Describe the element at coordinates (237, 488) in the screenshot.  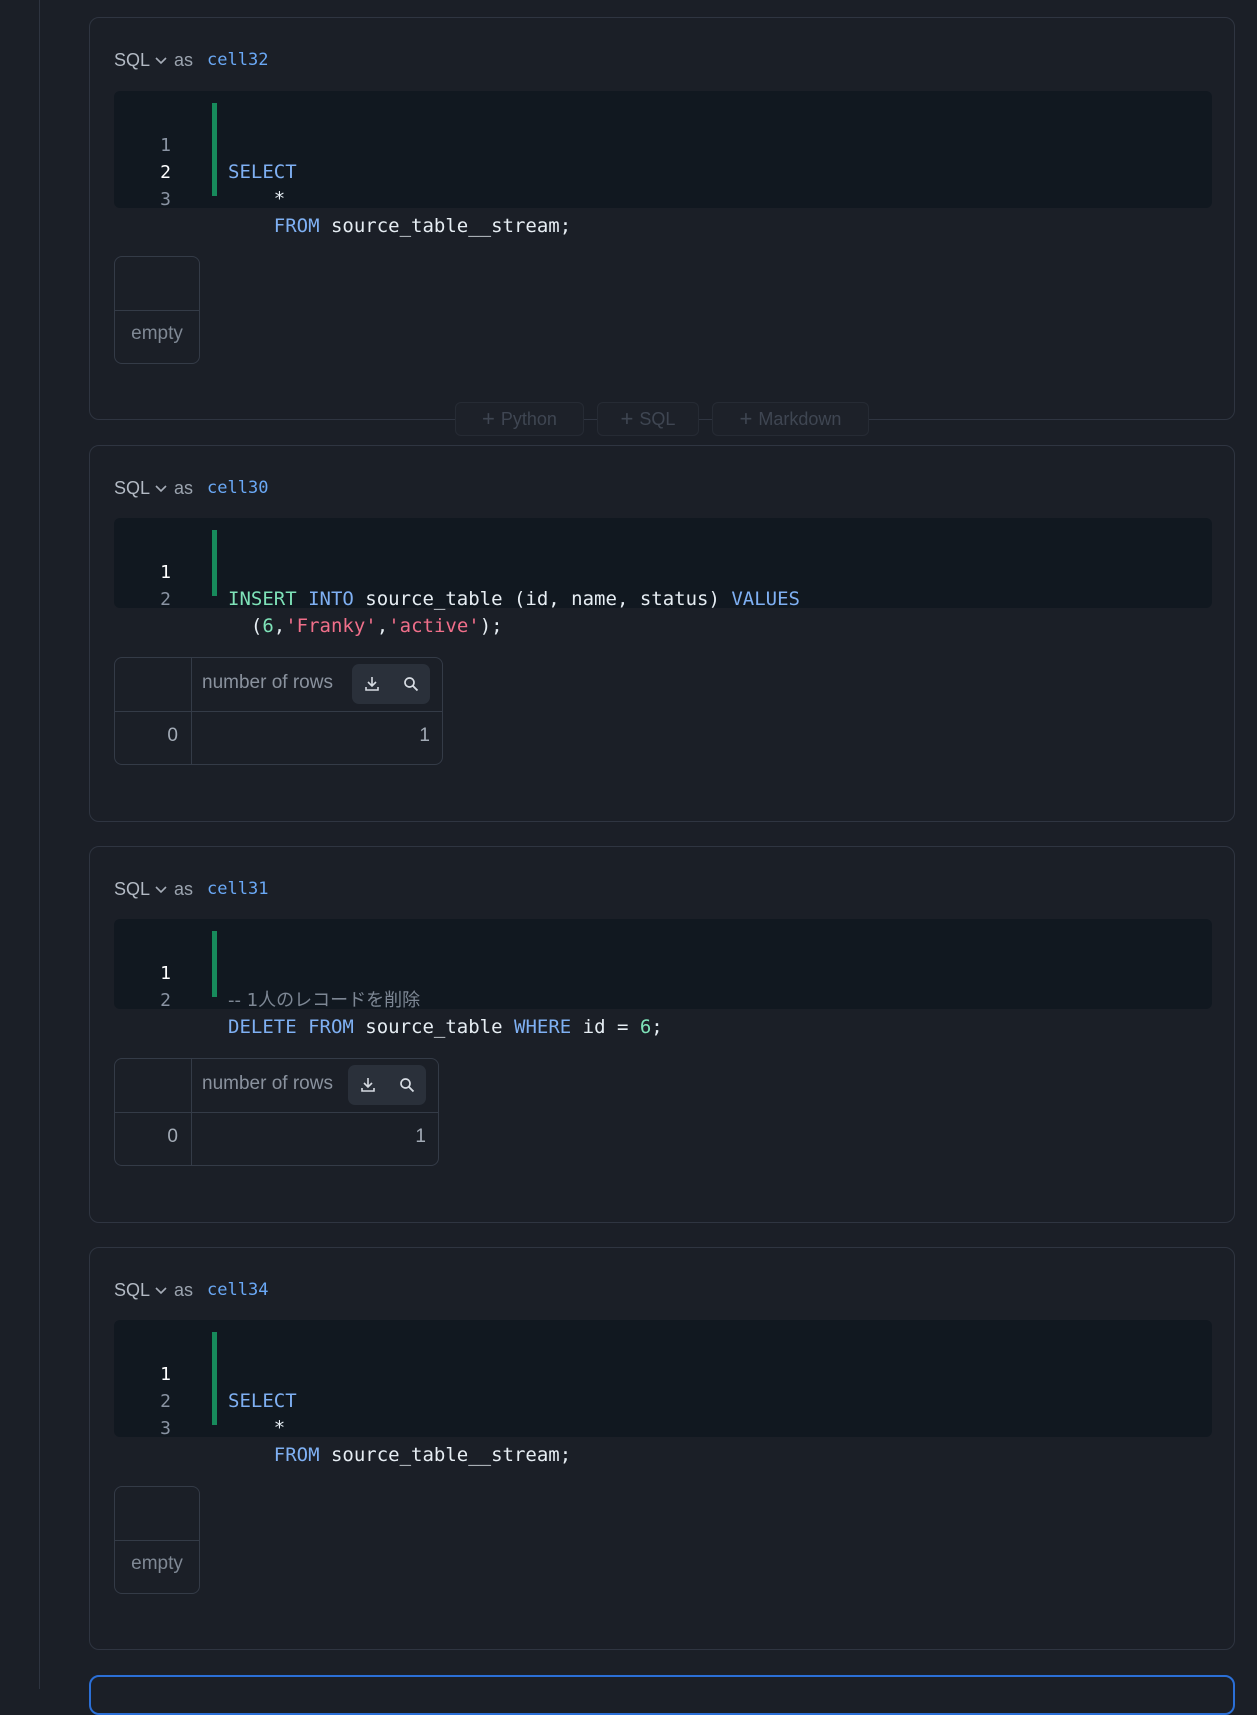
I see `cell-variable-name: cell30` at that location.